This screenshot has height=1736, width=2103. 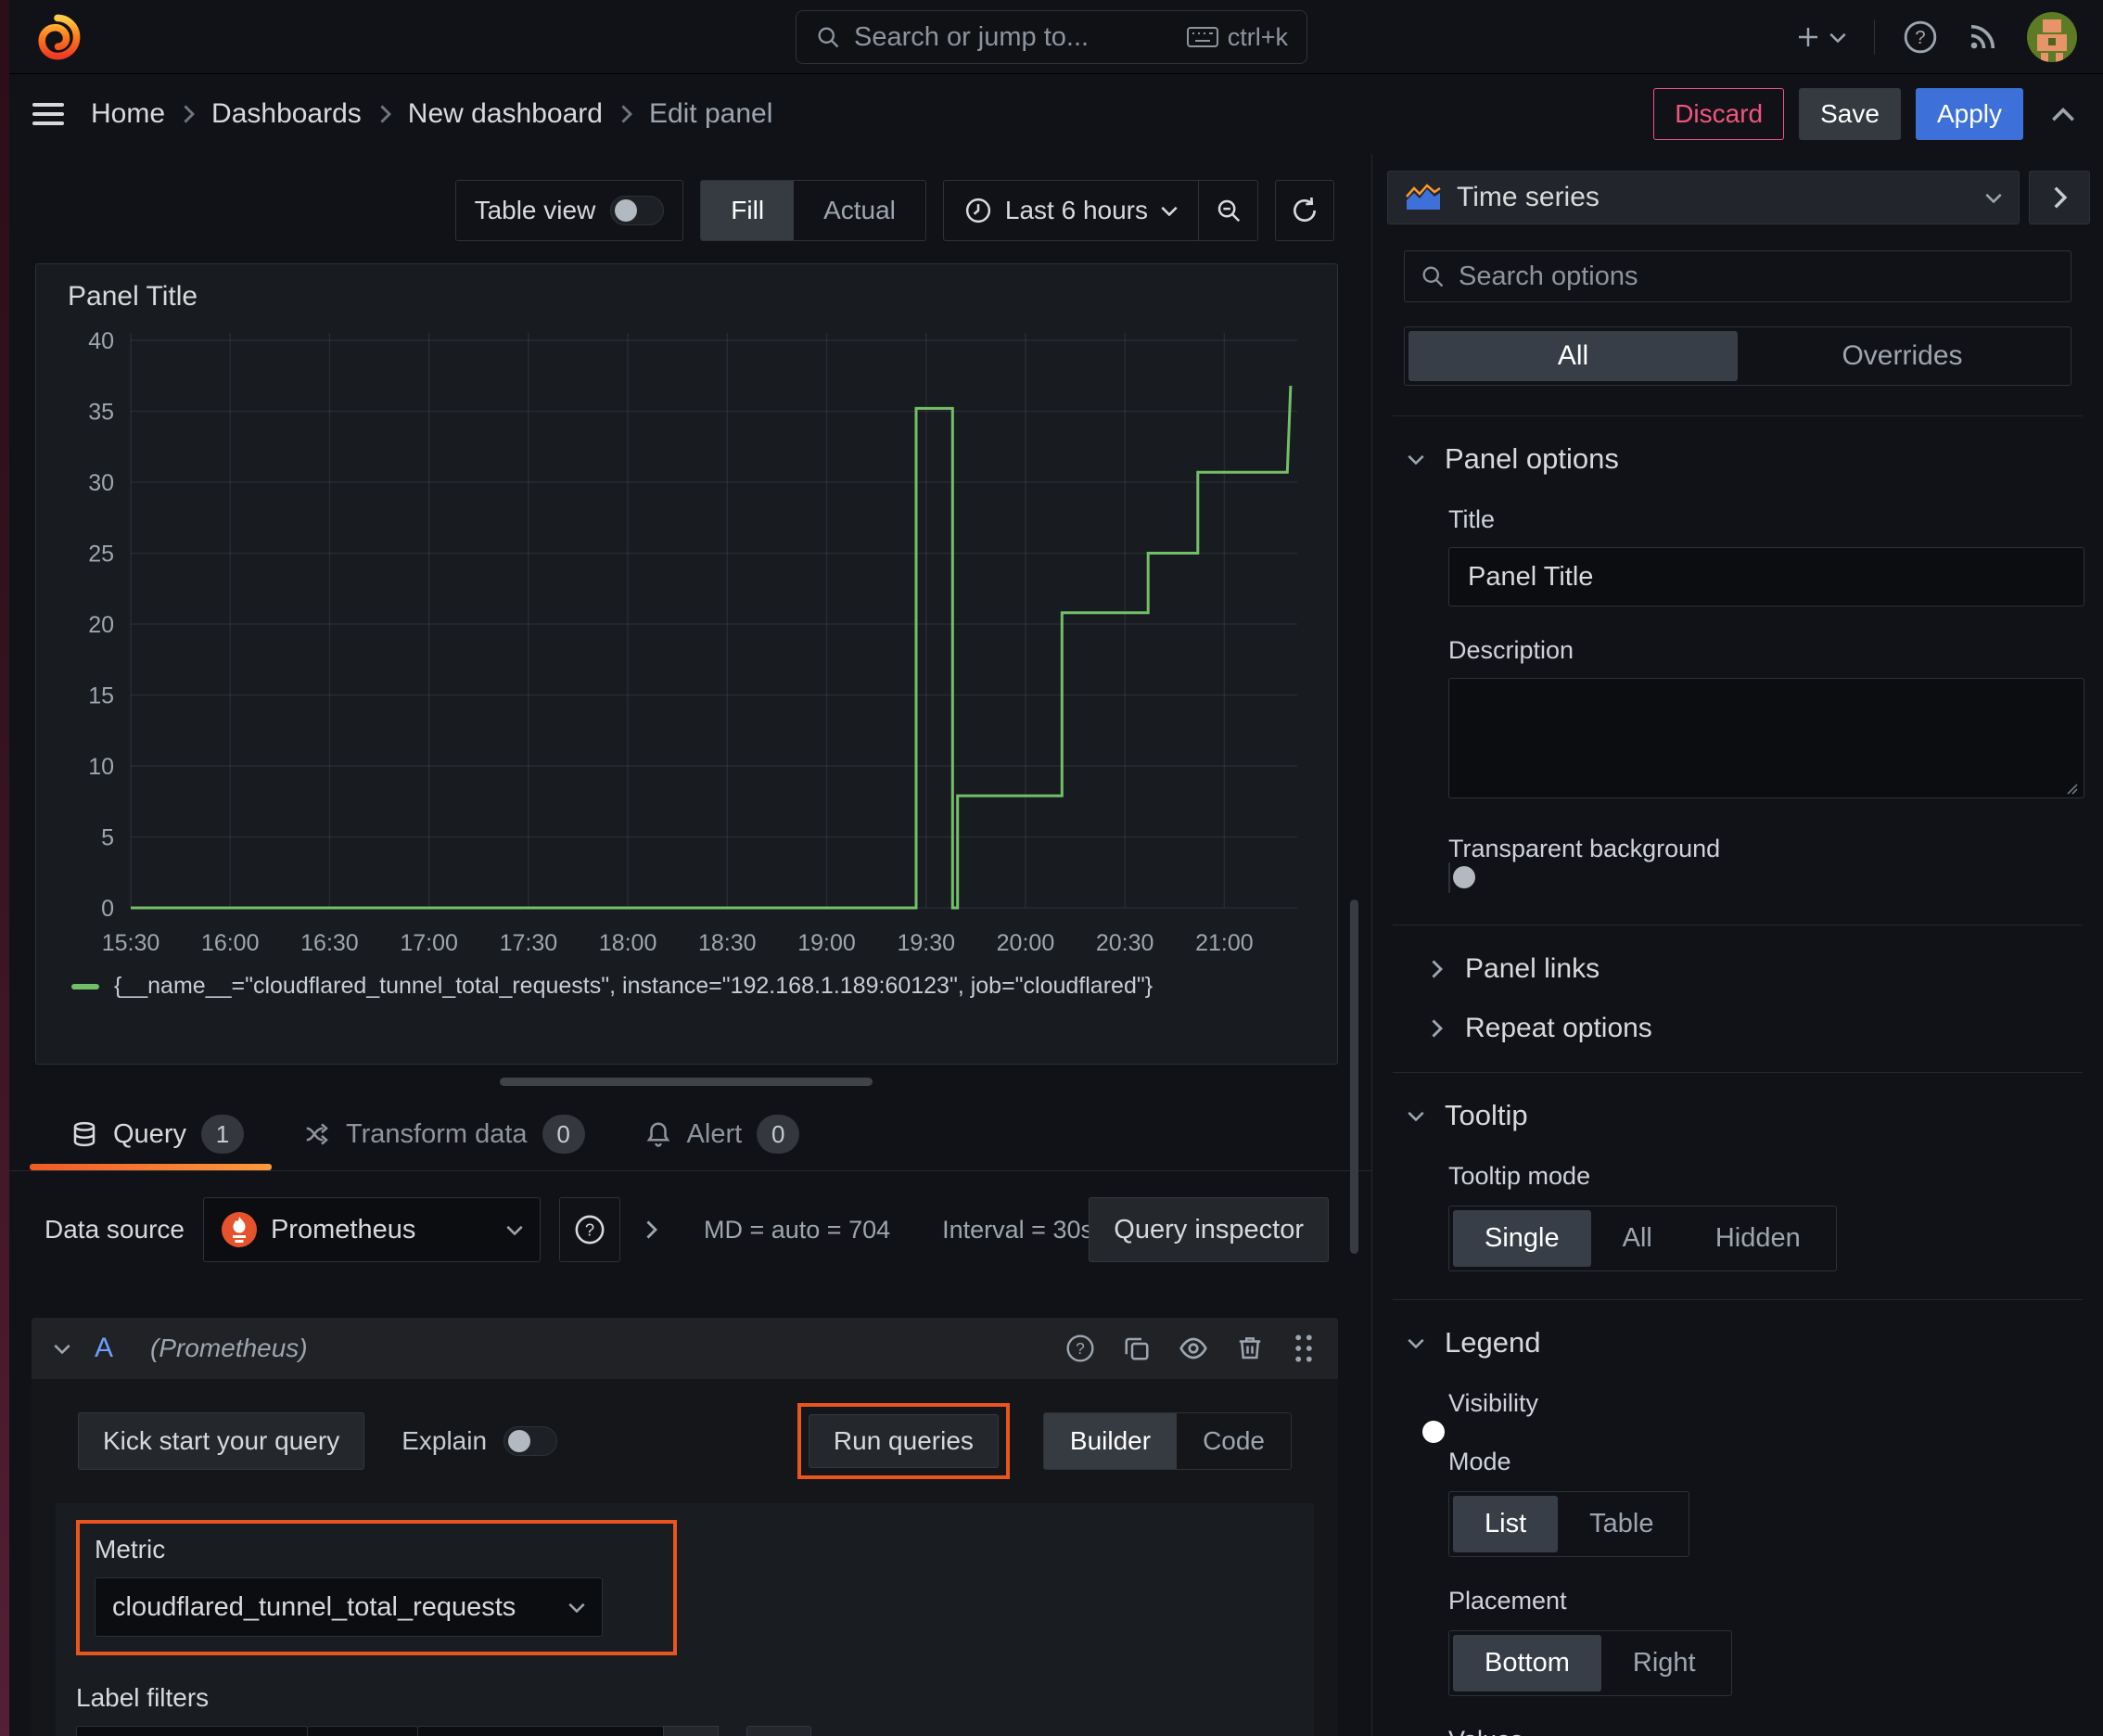 What do you see at coordinates (748, 210) in the screenshot?
I see `fill-option: Fill` at bounding box center [748, 210].